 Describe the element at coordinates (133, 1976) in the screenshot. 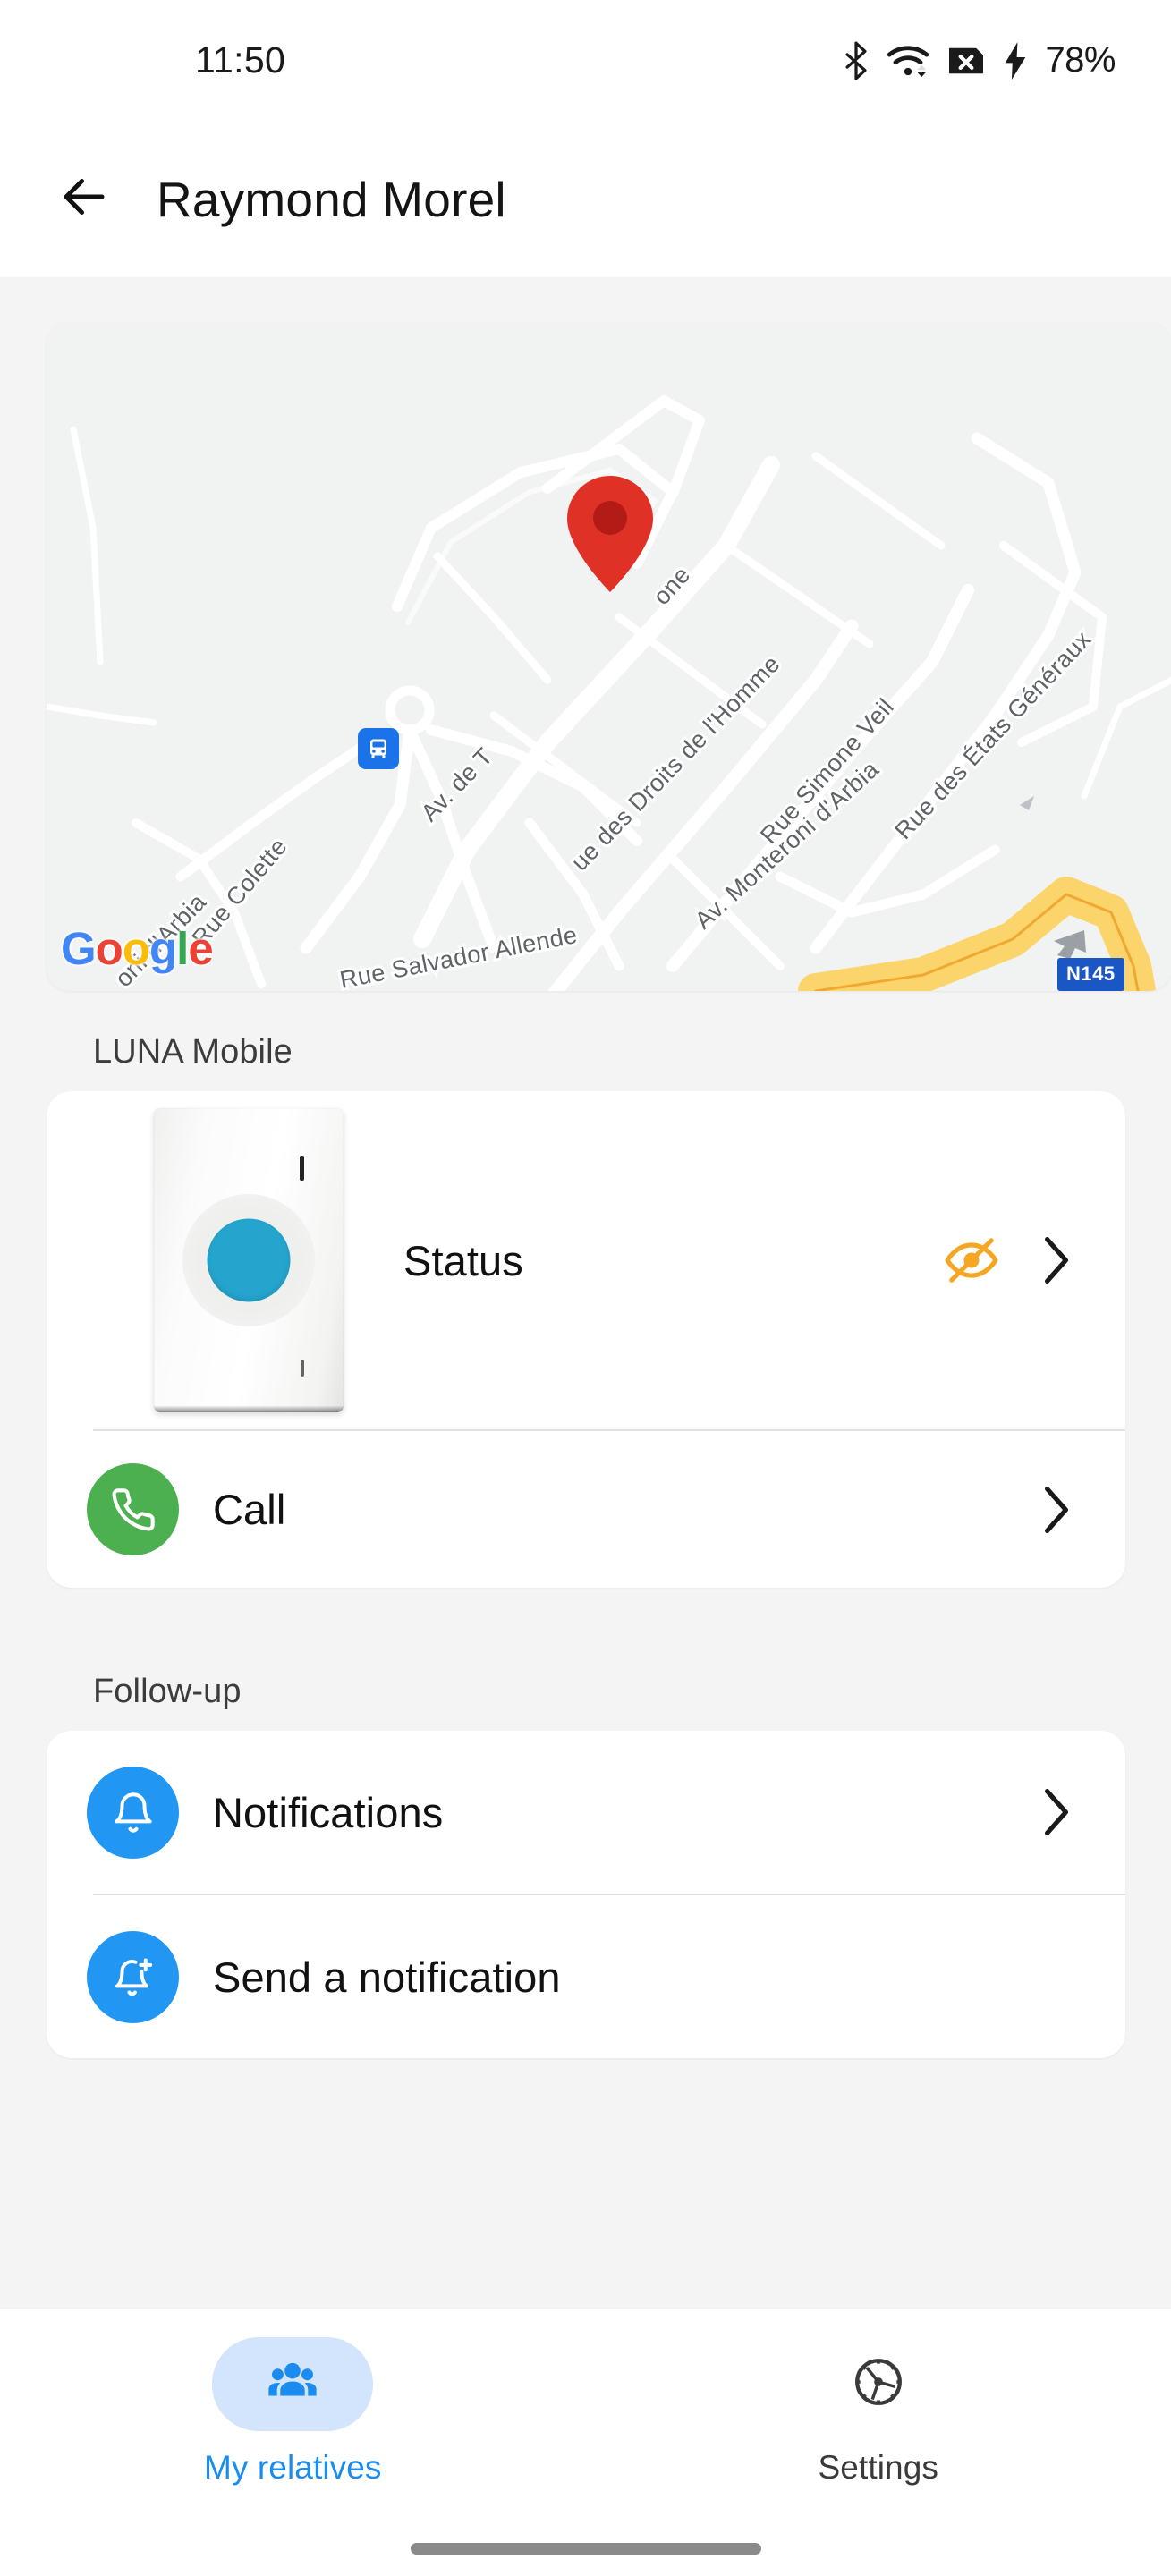

I see `bell-plus-icon` at that location.